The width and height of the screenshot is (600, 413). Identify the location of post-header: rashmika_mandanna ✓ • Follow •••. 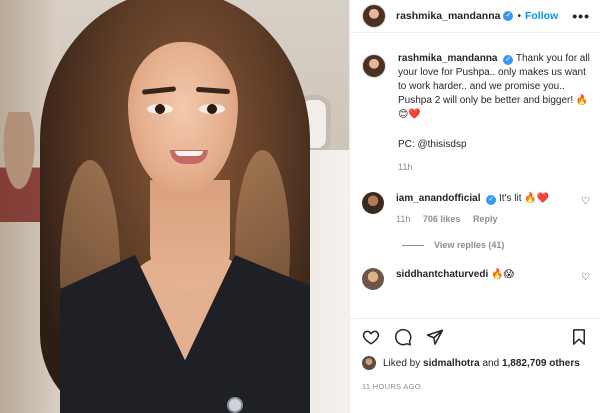
(475, 16).